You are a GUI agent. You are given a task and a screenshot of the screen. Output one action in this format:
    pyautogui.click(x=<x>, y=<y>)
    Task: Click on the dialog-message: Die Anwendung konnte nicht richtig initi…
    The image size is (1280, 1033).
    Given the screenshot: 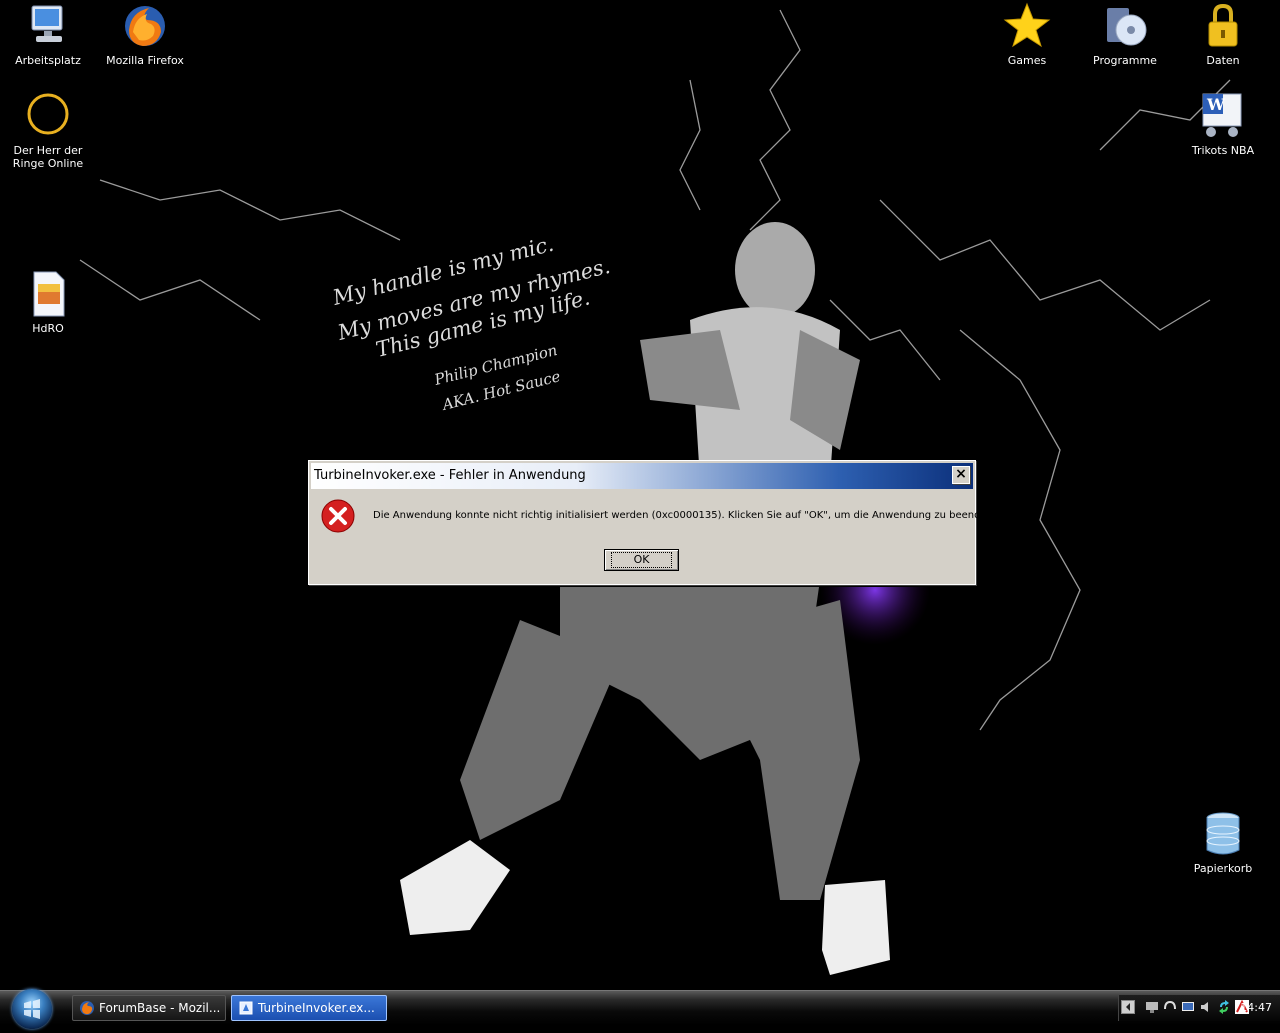 What is the action you would take?
    pyautogui.click(x=685, y=515)
    